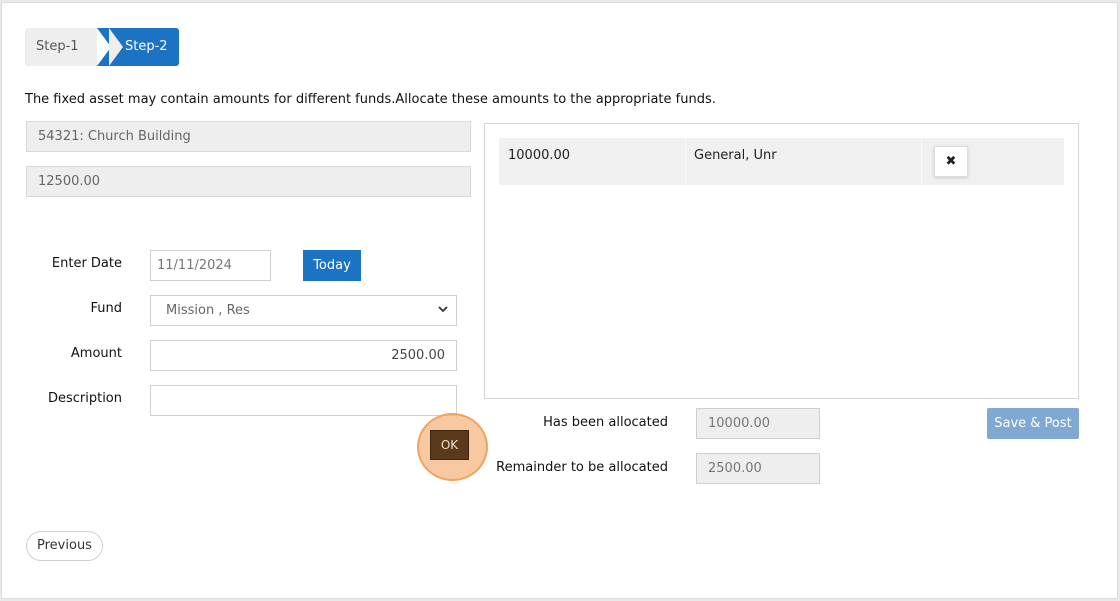  Describe the element at coordinates (758, 423) in the screenshot. I see `allocated-value-field: 10000.00` at that location.